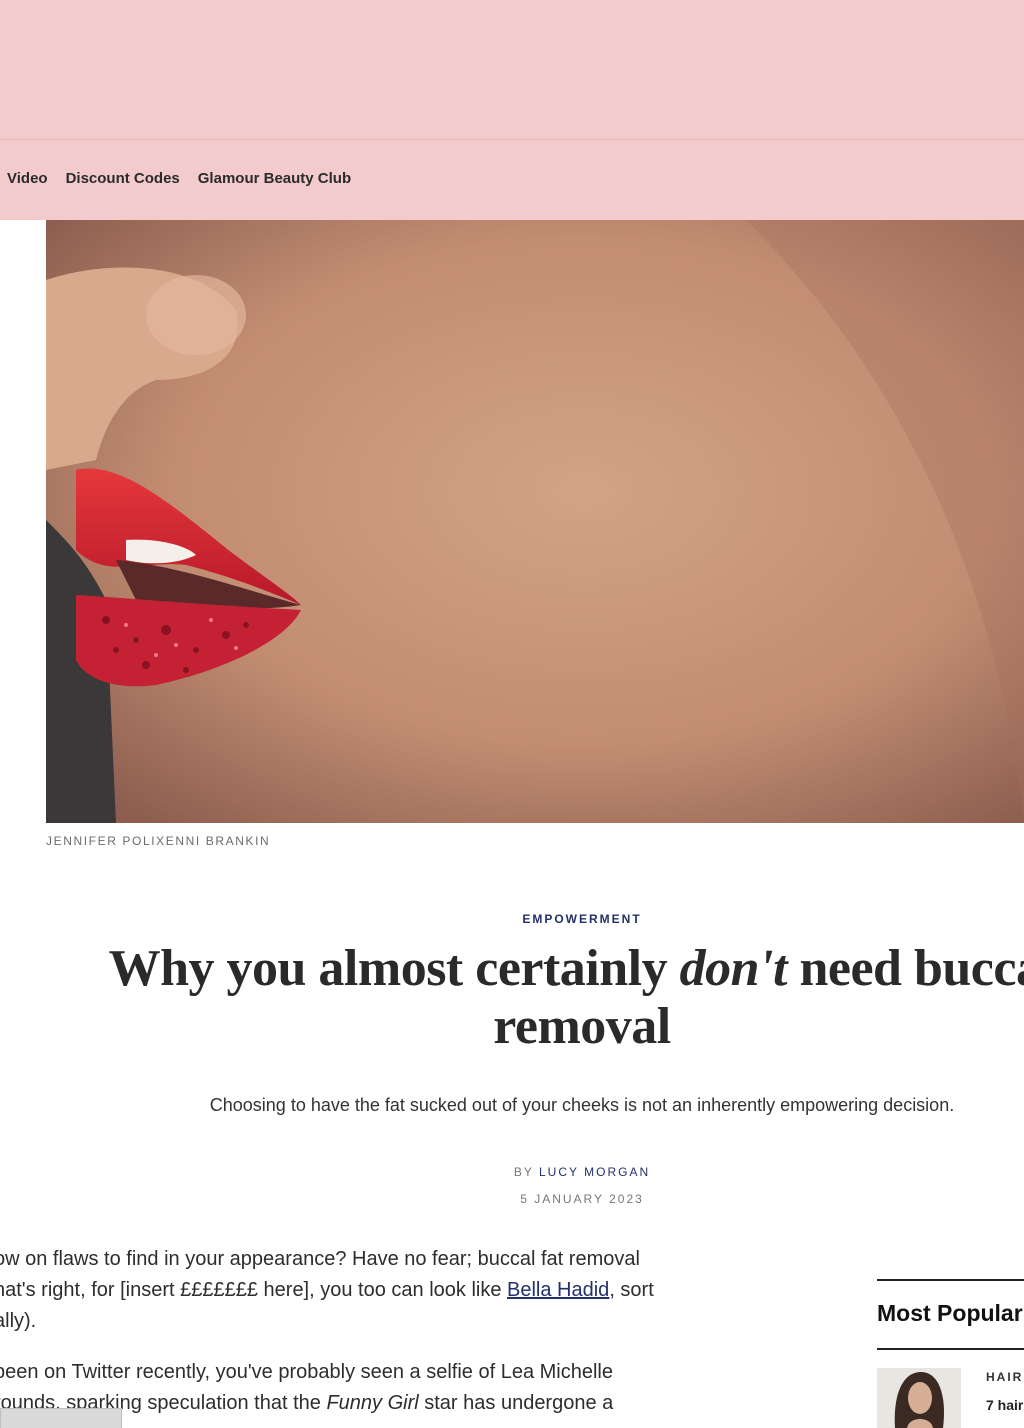 This screenshot has width=1024, height=1428. What do you see at coordinates (512, 1172) in the screenshot?
I see `byline: BY LUCY MORGAN` at bounding box center [512, 1172].